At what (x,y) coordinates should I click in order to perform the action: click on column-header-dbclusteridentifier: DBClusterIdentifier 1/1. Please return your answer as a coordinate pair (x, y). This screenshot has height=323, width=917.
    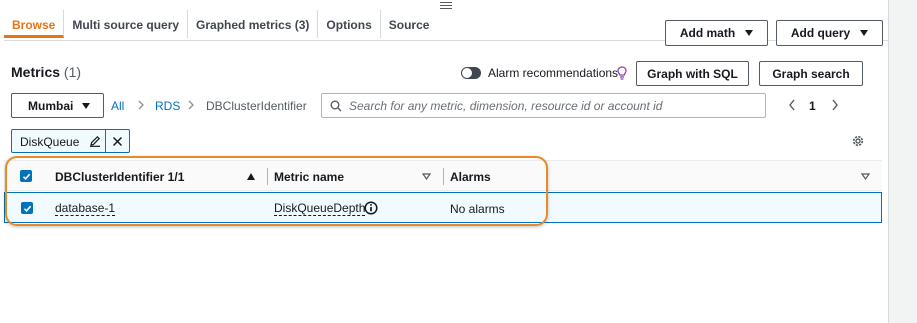
    Looking at the image, I should click on (119, 177).